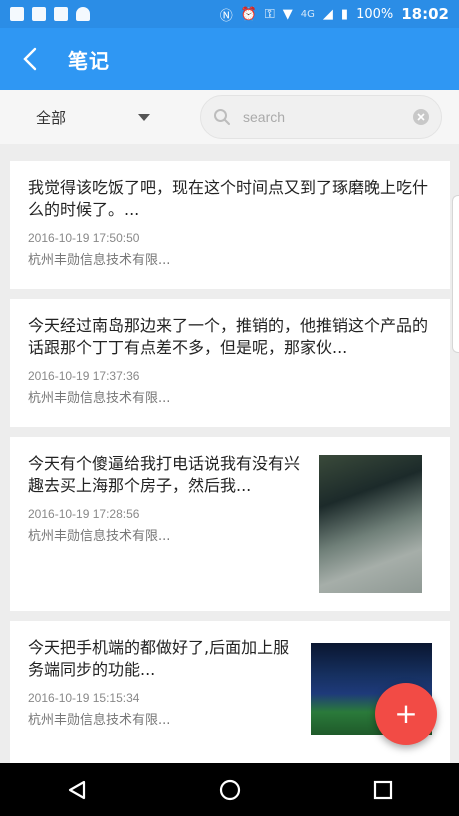 The width and height of the screenshot is (459, 816). What do you see at coordinates (89, 60) in the screenshot?
I see `page-title: 笔记` at bounding box center [89, 60].